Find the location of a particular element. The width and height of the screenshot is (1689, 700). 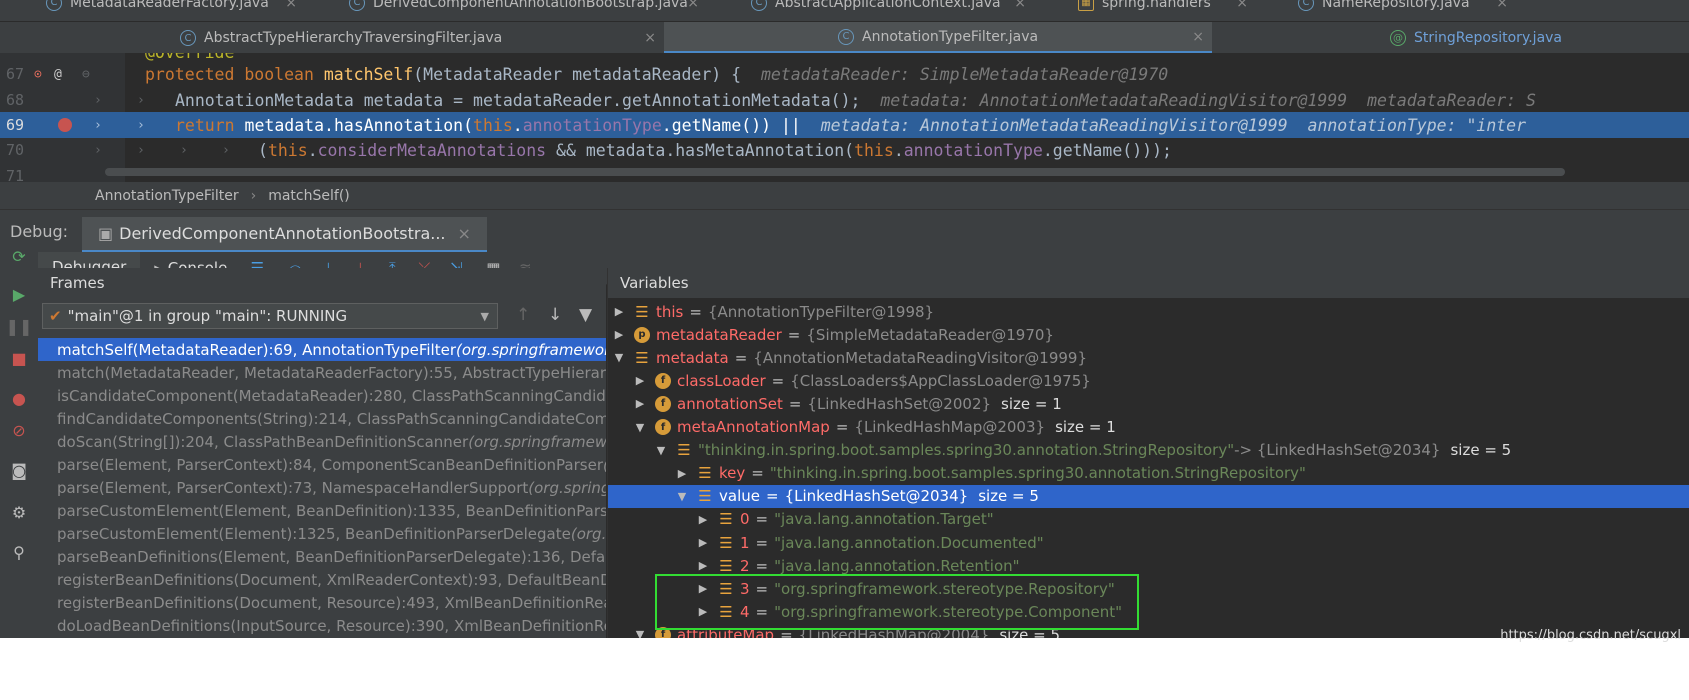

keyword: this is located at coordinates (874, 150).